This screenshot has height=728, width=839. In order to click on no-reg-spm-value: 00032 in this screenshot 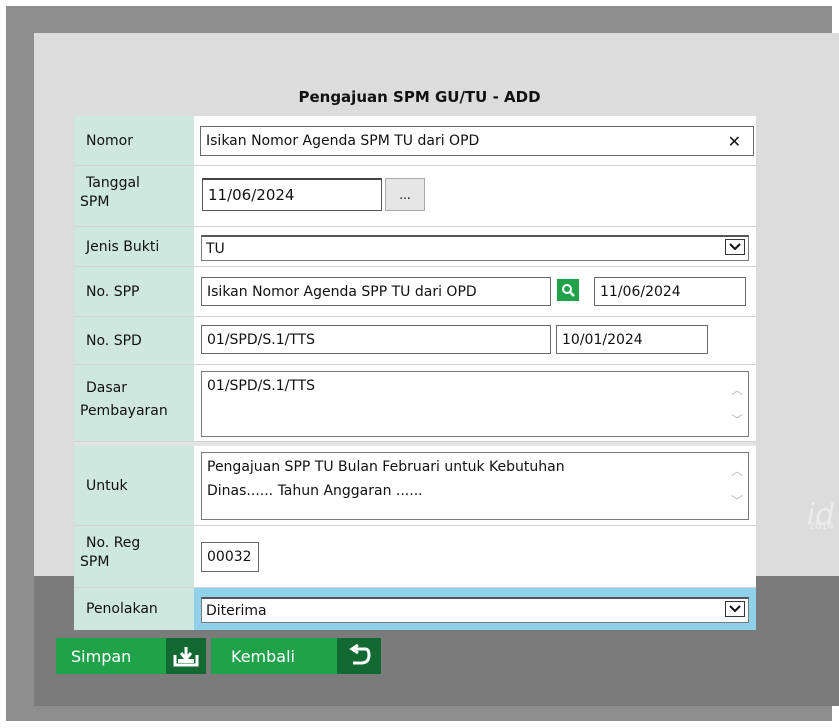, I will do `click(229, 557)`.